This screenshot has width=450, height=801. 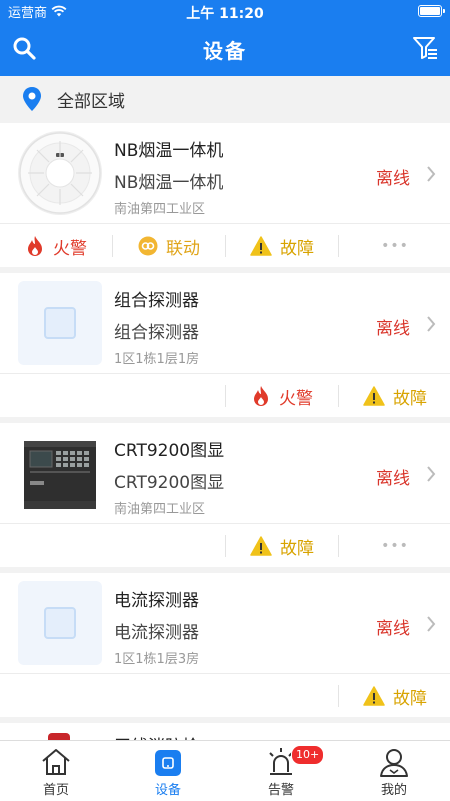 What do you see at coordinates (24, 48) in the screenshot?
I see `search-icon` at bounding box center [24, 48].